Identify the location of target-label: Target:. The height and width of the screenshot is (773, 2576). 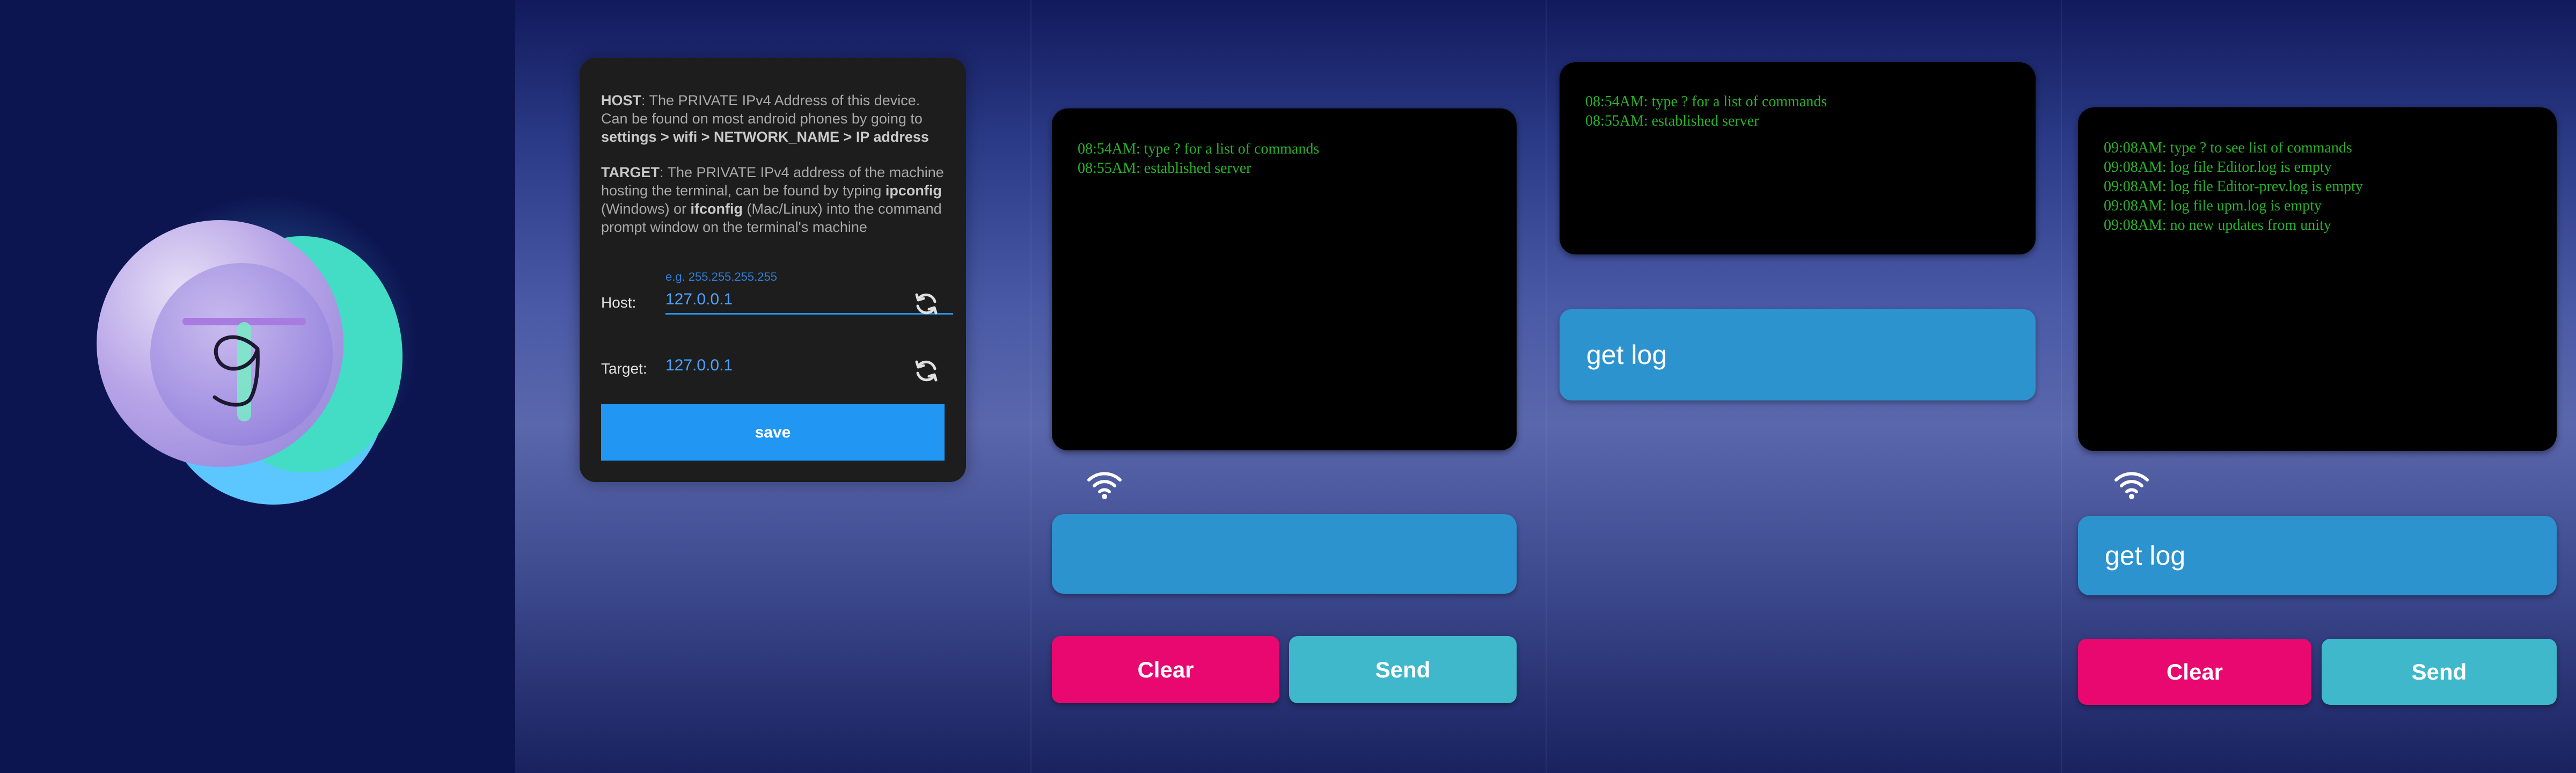
(624, 368).